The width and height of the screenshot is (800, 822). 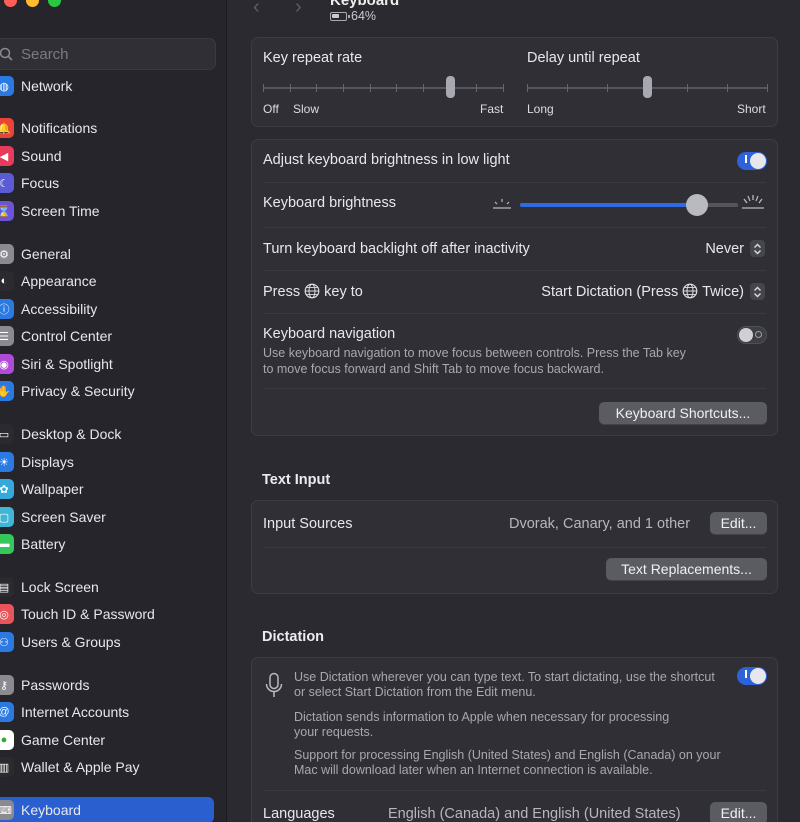 I want to click on sidebar-item-screen-saver: ▢ Screen Saver, so click(x=107, y=517).